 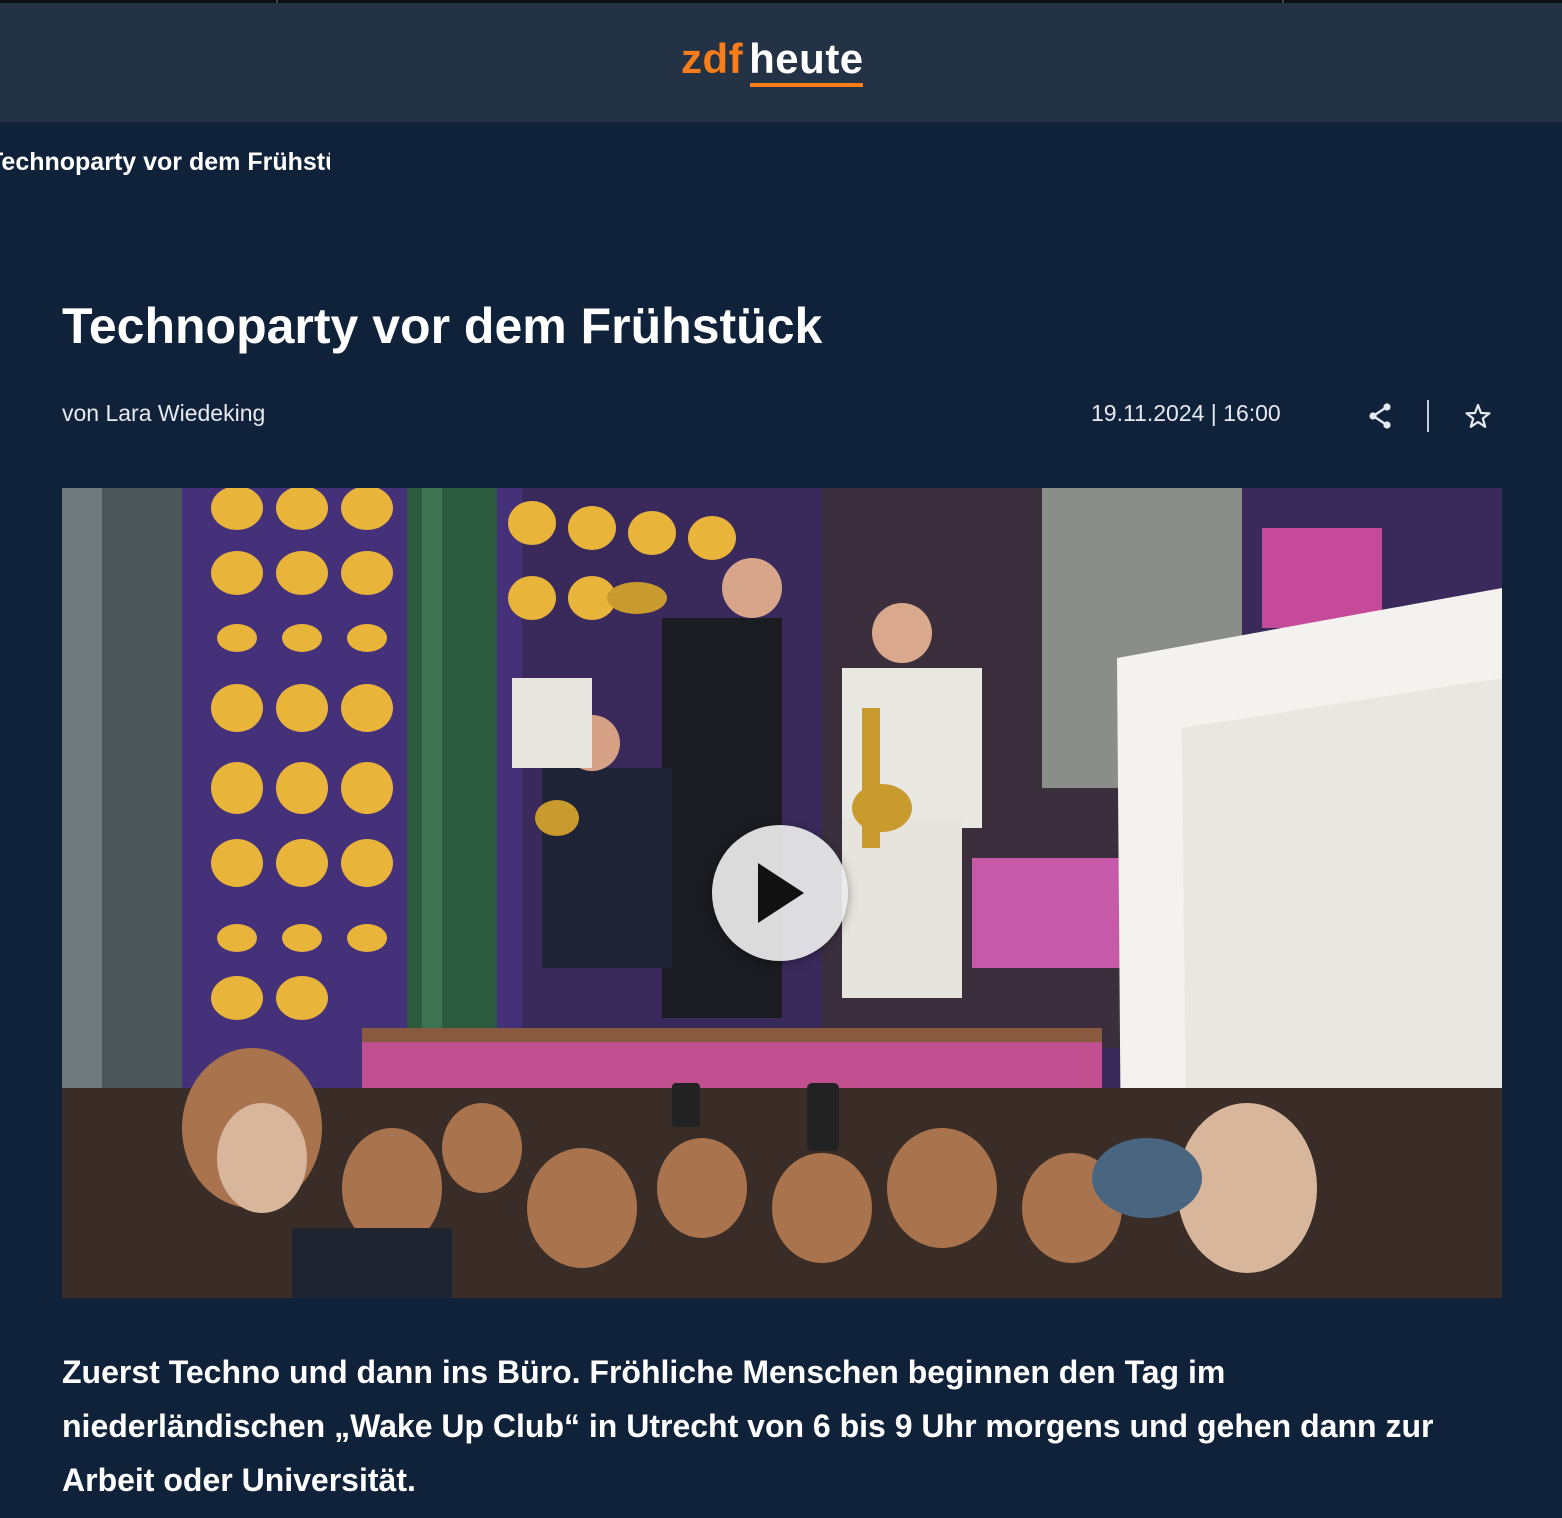 I want to click on share-icon, so click(x=1380, y=416).